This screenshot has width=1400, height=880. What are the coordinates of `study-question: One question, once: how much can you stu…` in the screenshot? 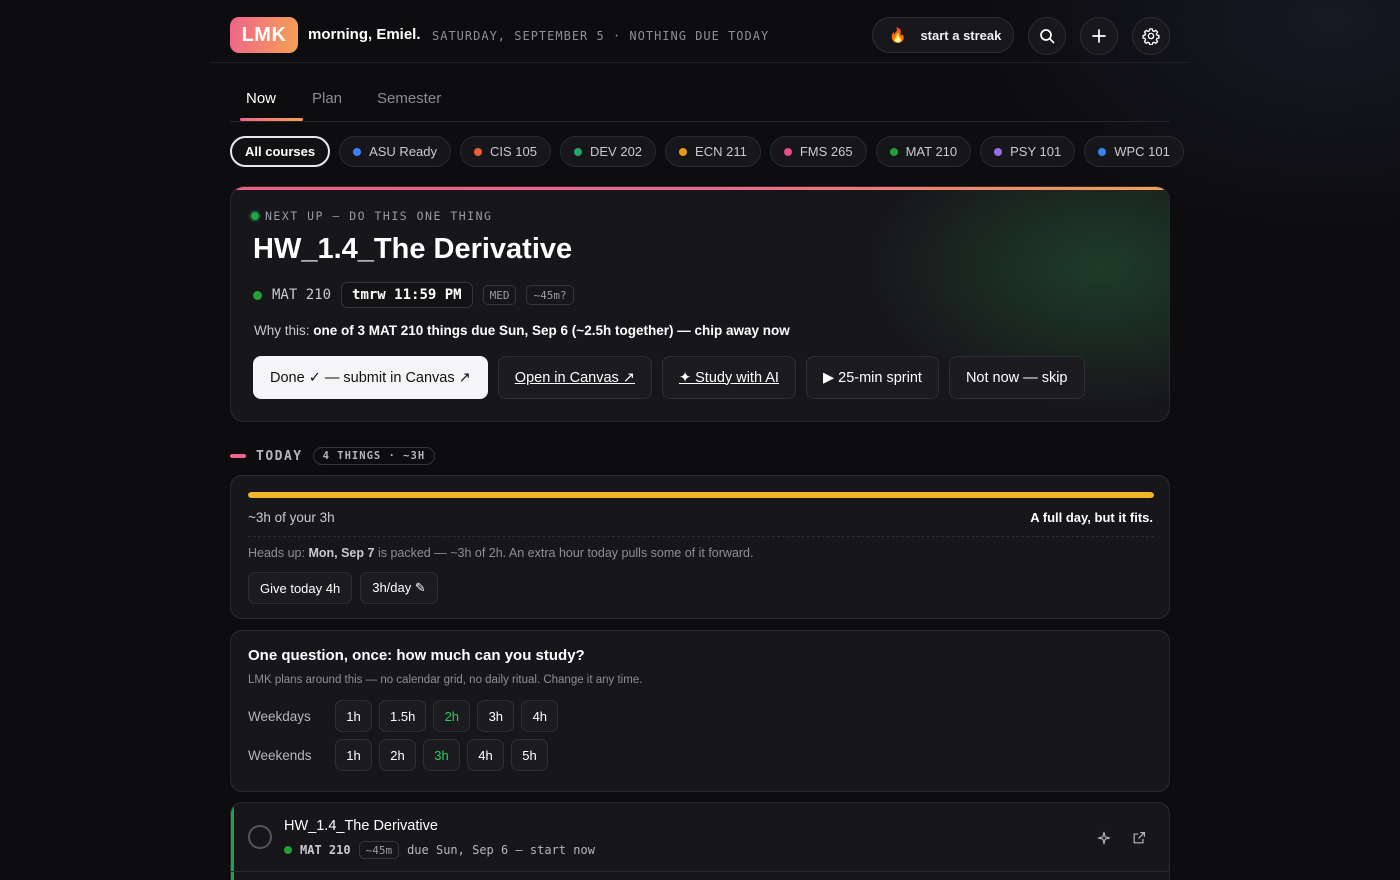 It's located at (416, 655).